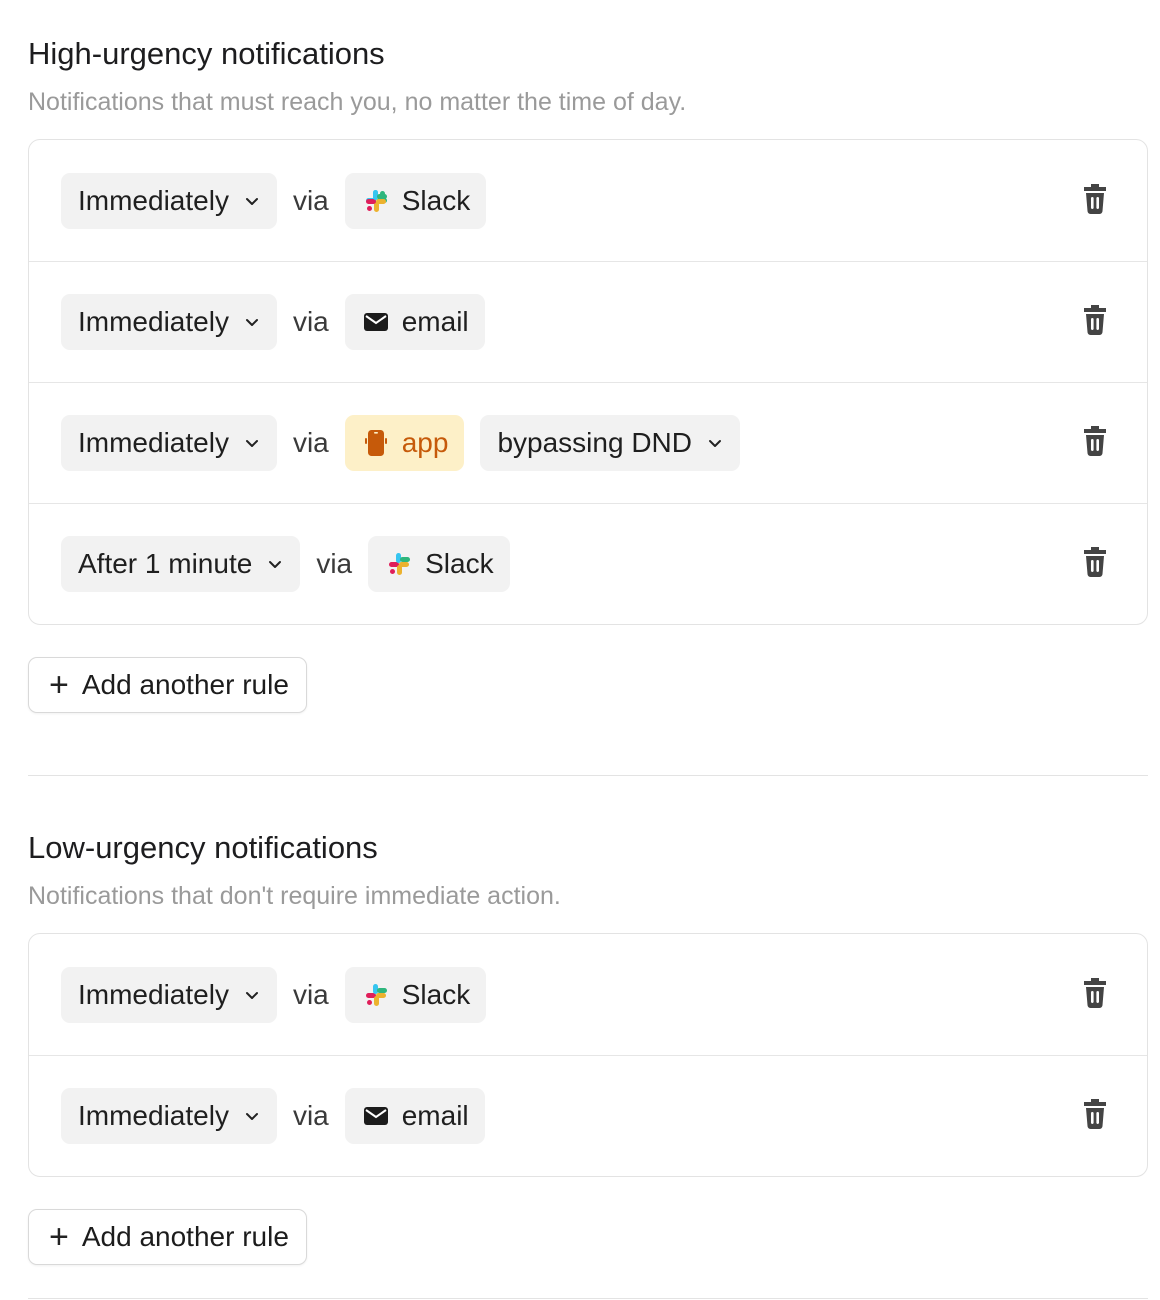  What do you see at coordinates (425, 442) in the screenshot?
I see `channel-label: app` at bounding box center [425, 442].